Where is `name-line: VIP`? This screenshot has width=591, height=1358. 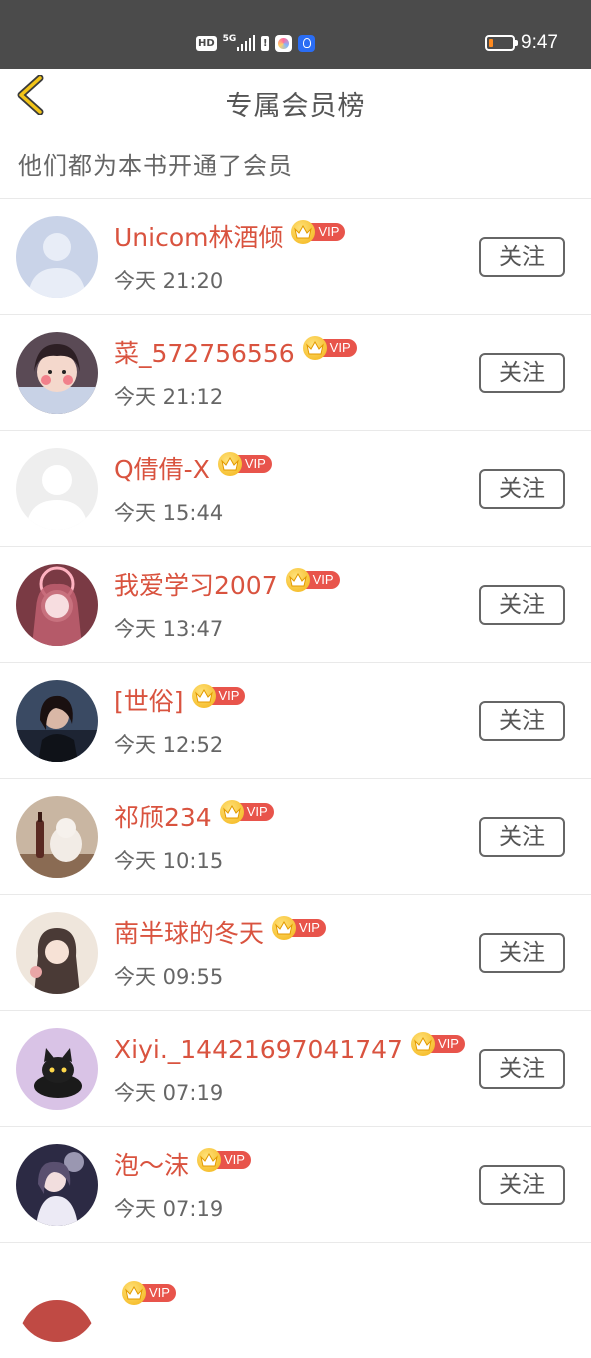 name-line: VIP is located at coordinates (145, 1284).